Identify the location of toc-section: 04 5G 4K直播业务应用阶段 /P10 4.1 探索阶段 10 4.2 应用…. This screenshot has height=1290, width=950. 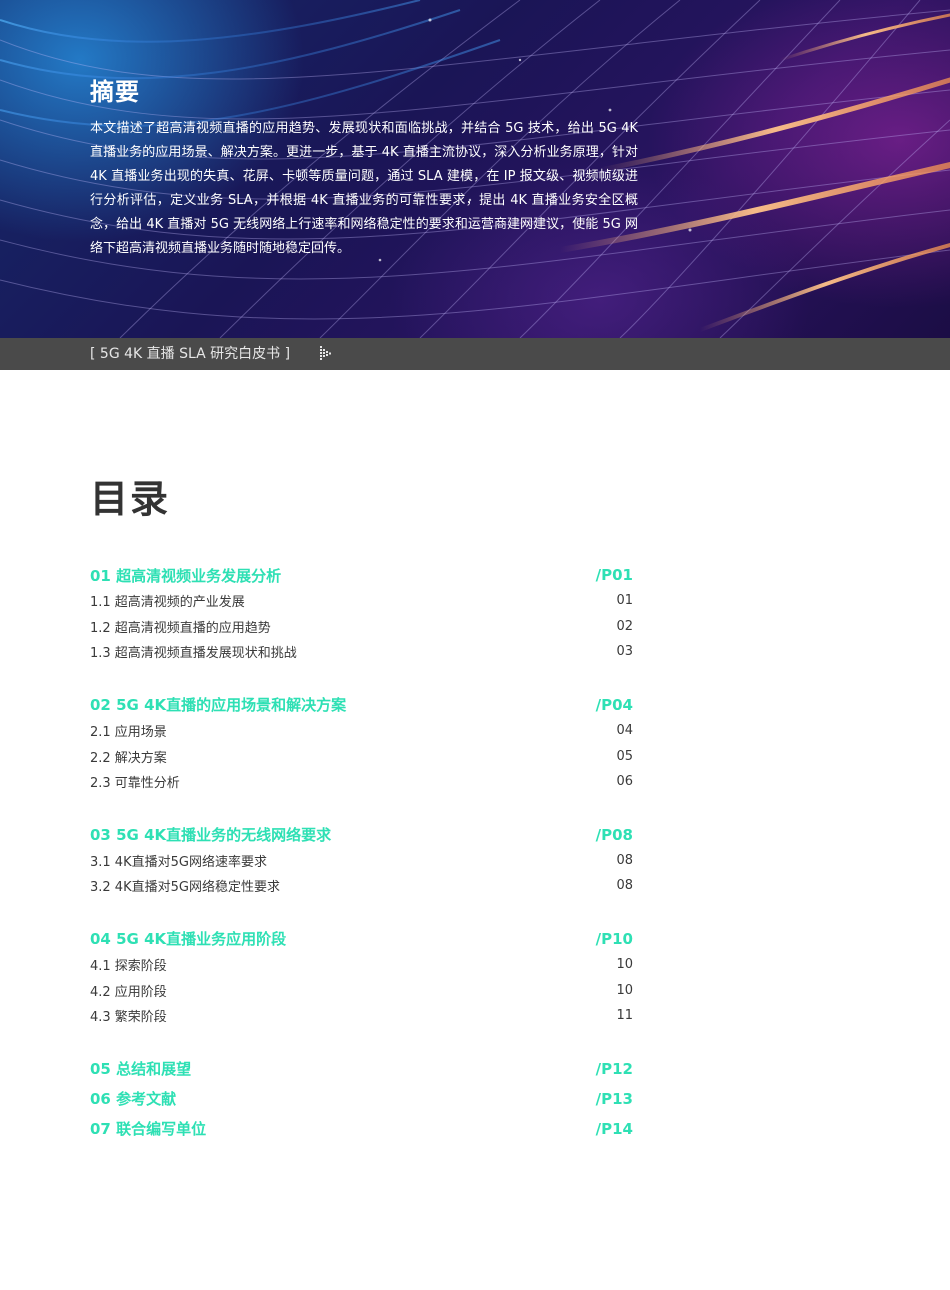
(361, 977).